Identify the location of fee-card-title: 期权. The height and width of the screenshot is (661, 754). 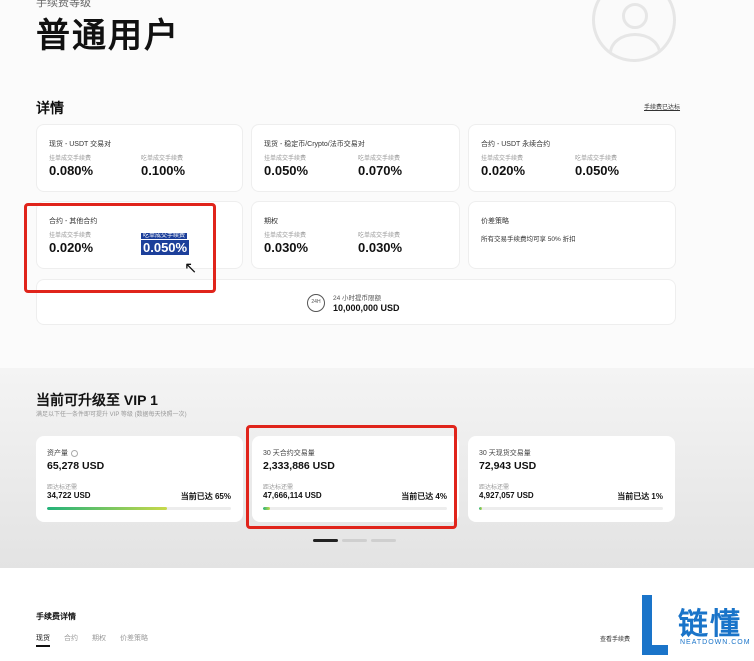
(271, 221).